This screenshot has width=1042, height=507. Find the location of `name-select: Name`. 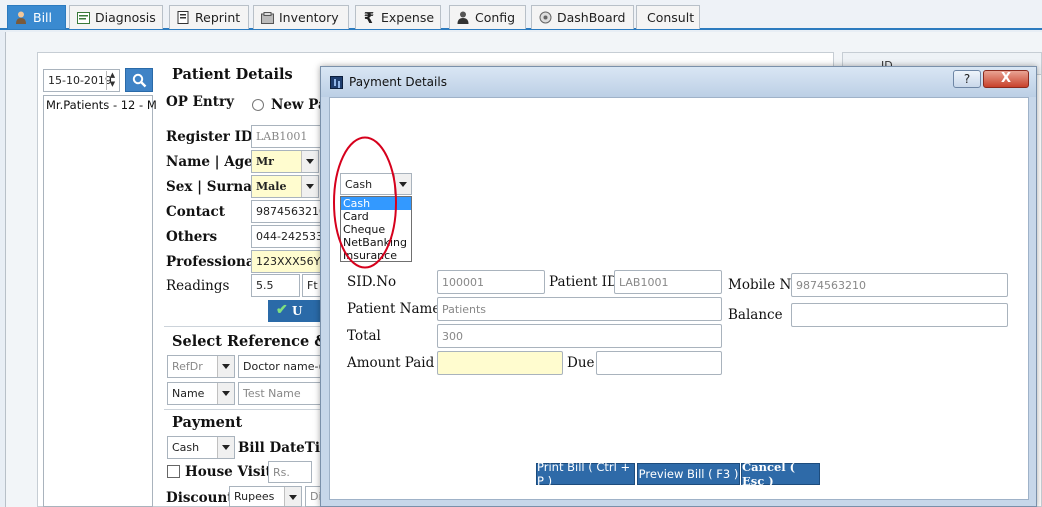

name-select: Name is located at coordinates (201, 393).